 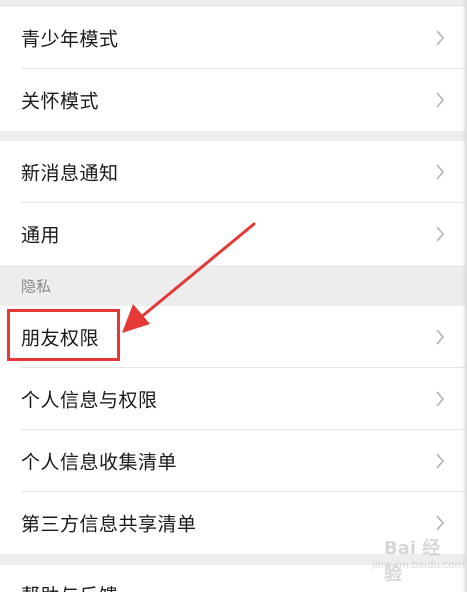 I want to click on right-edge-shadow, so click(x=464, y=296).